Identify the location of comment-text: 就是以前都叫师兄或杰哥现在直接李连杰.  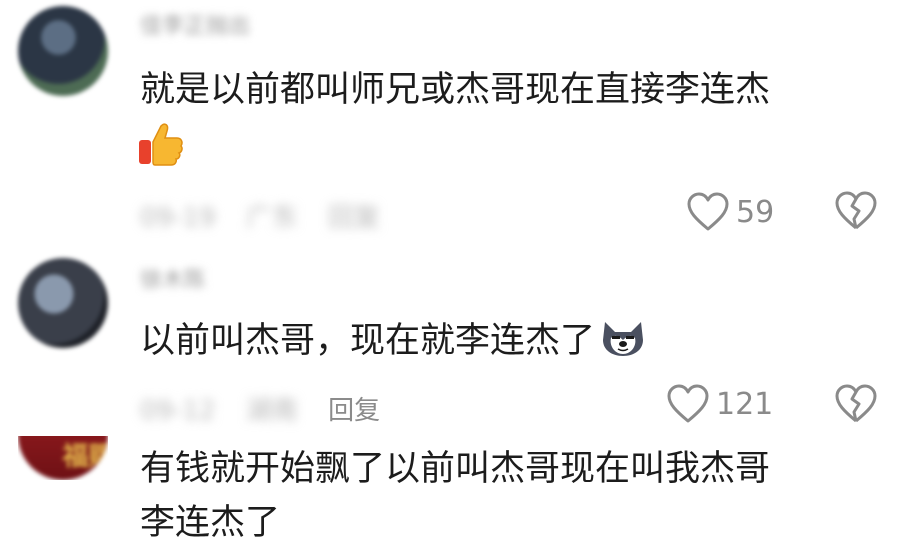
(455, 90).